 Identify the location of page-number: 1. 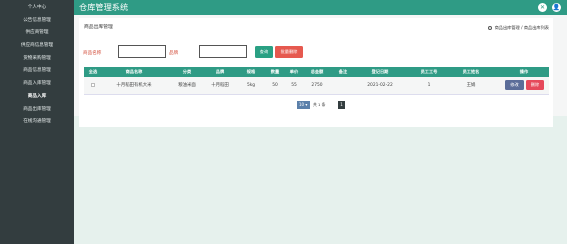
(341, 105).